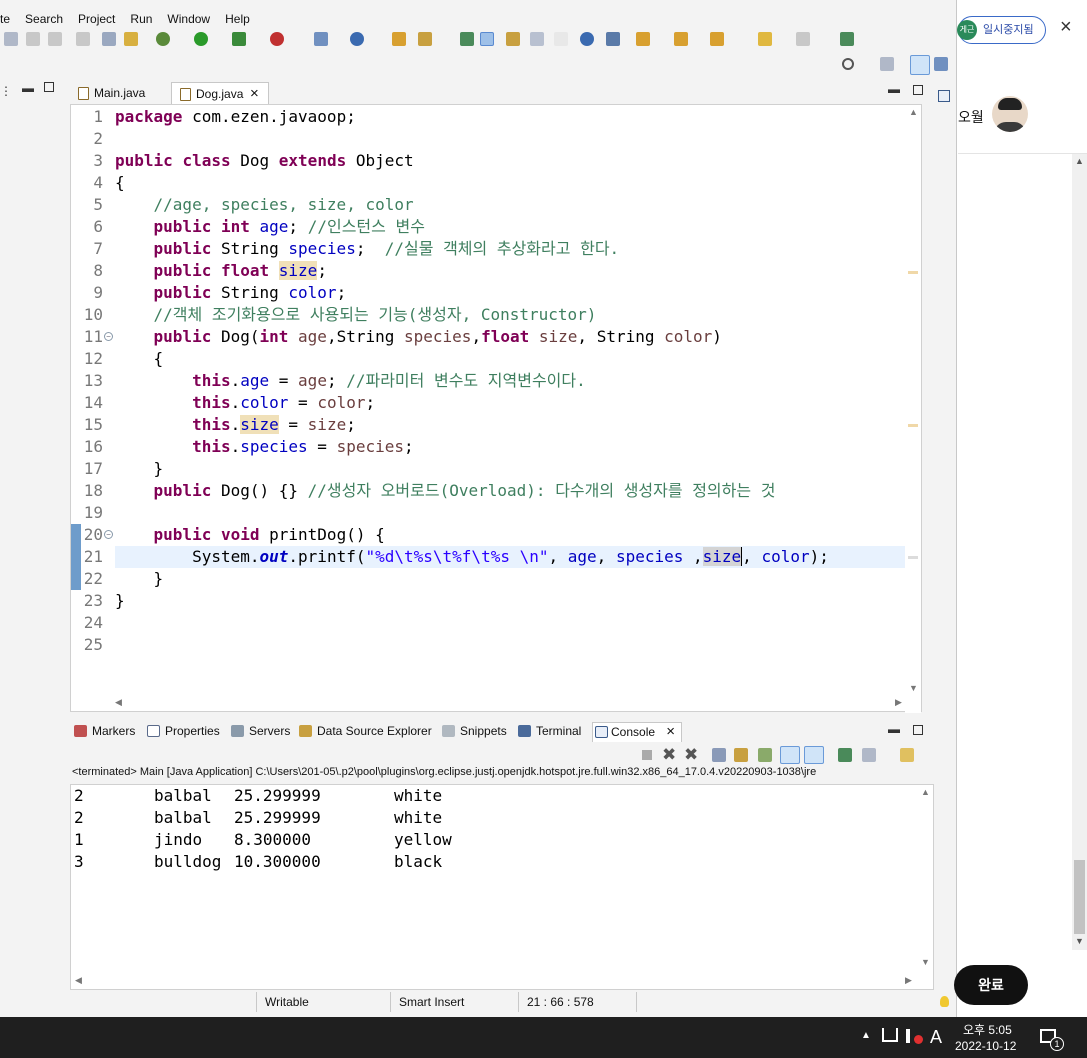  I want to click on new-icon, so click(11, 39).